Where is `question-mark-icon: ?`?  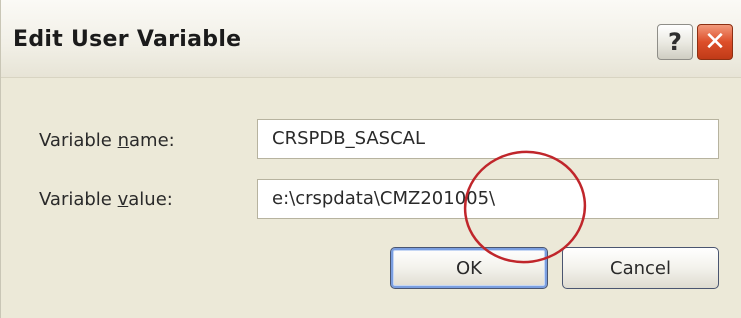
question-mark-icon: ? is located at coordinates (675, 42).